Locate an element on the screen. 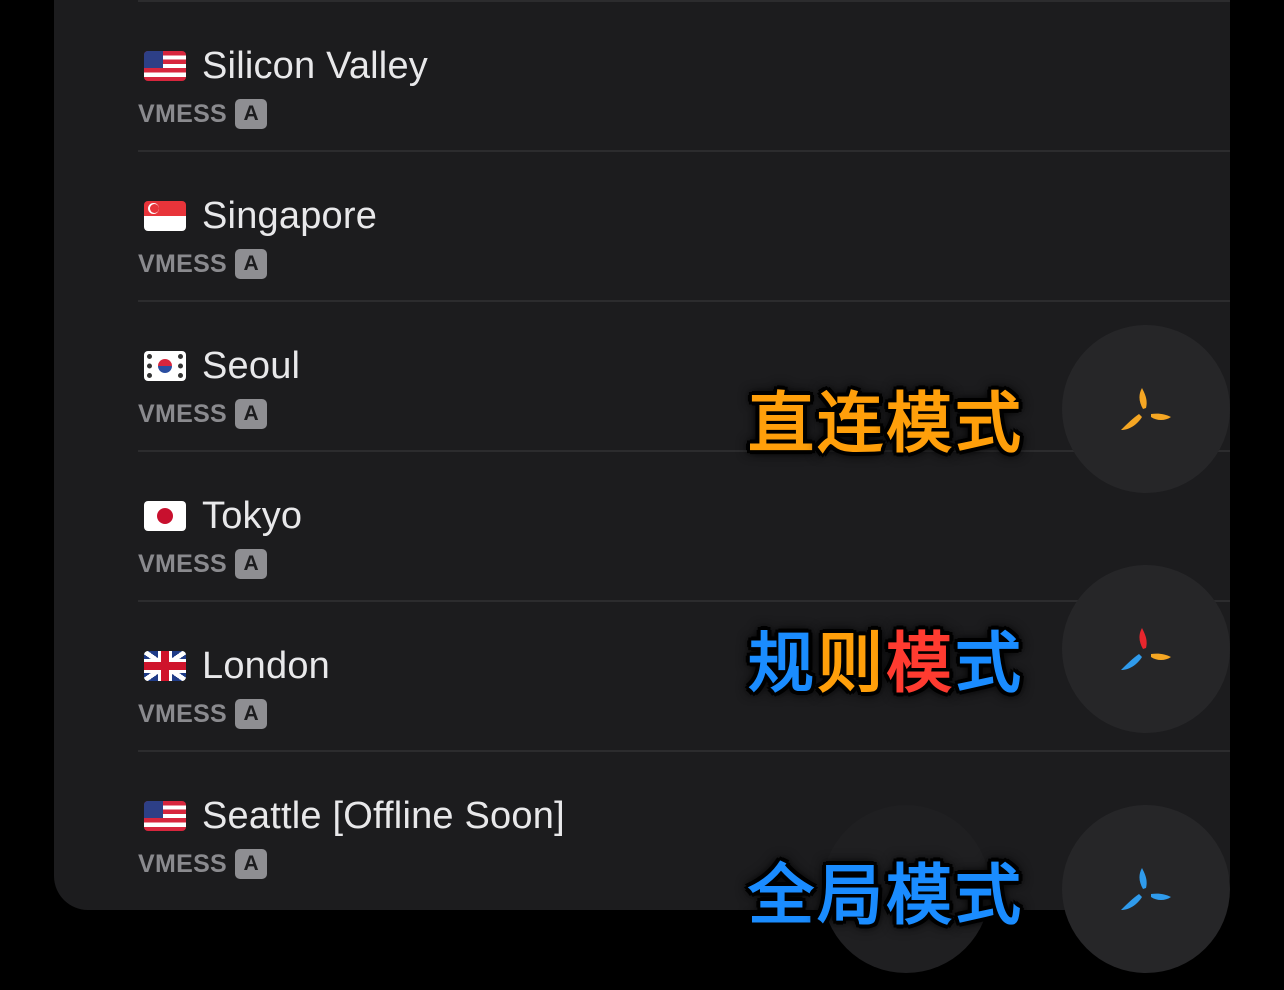 The image size is (1284, 990). direct-mode-char: 直 is located at coordinates (782, 423).